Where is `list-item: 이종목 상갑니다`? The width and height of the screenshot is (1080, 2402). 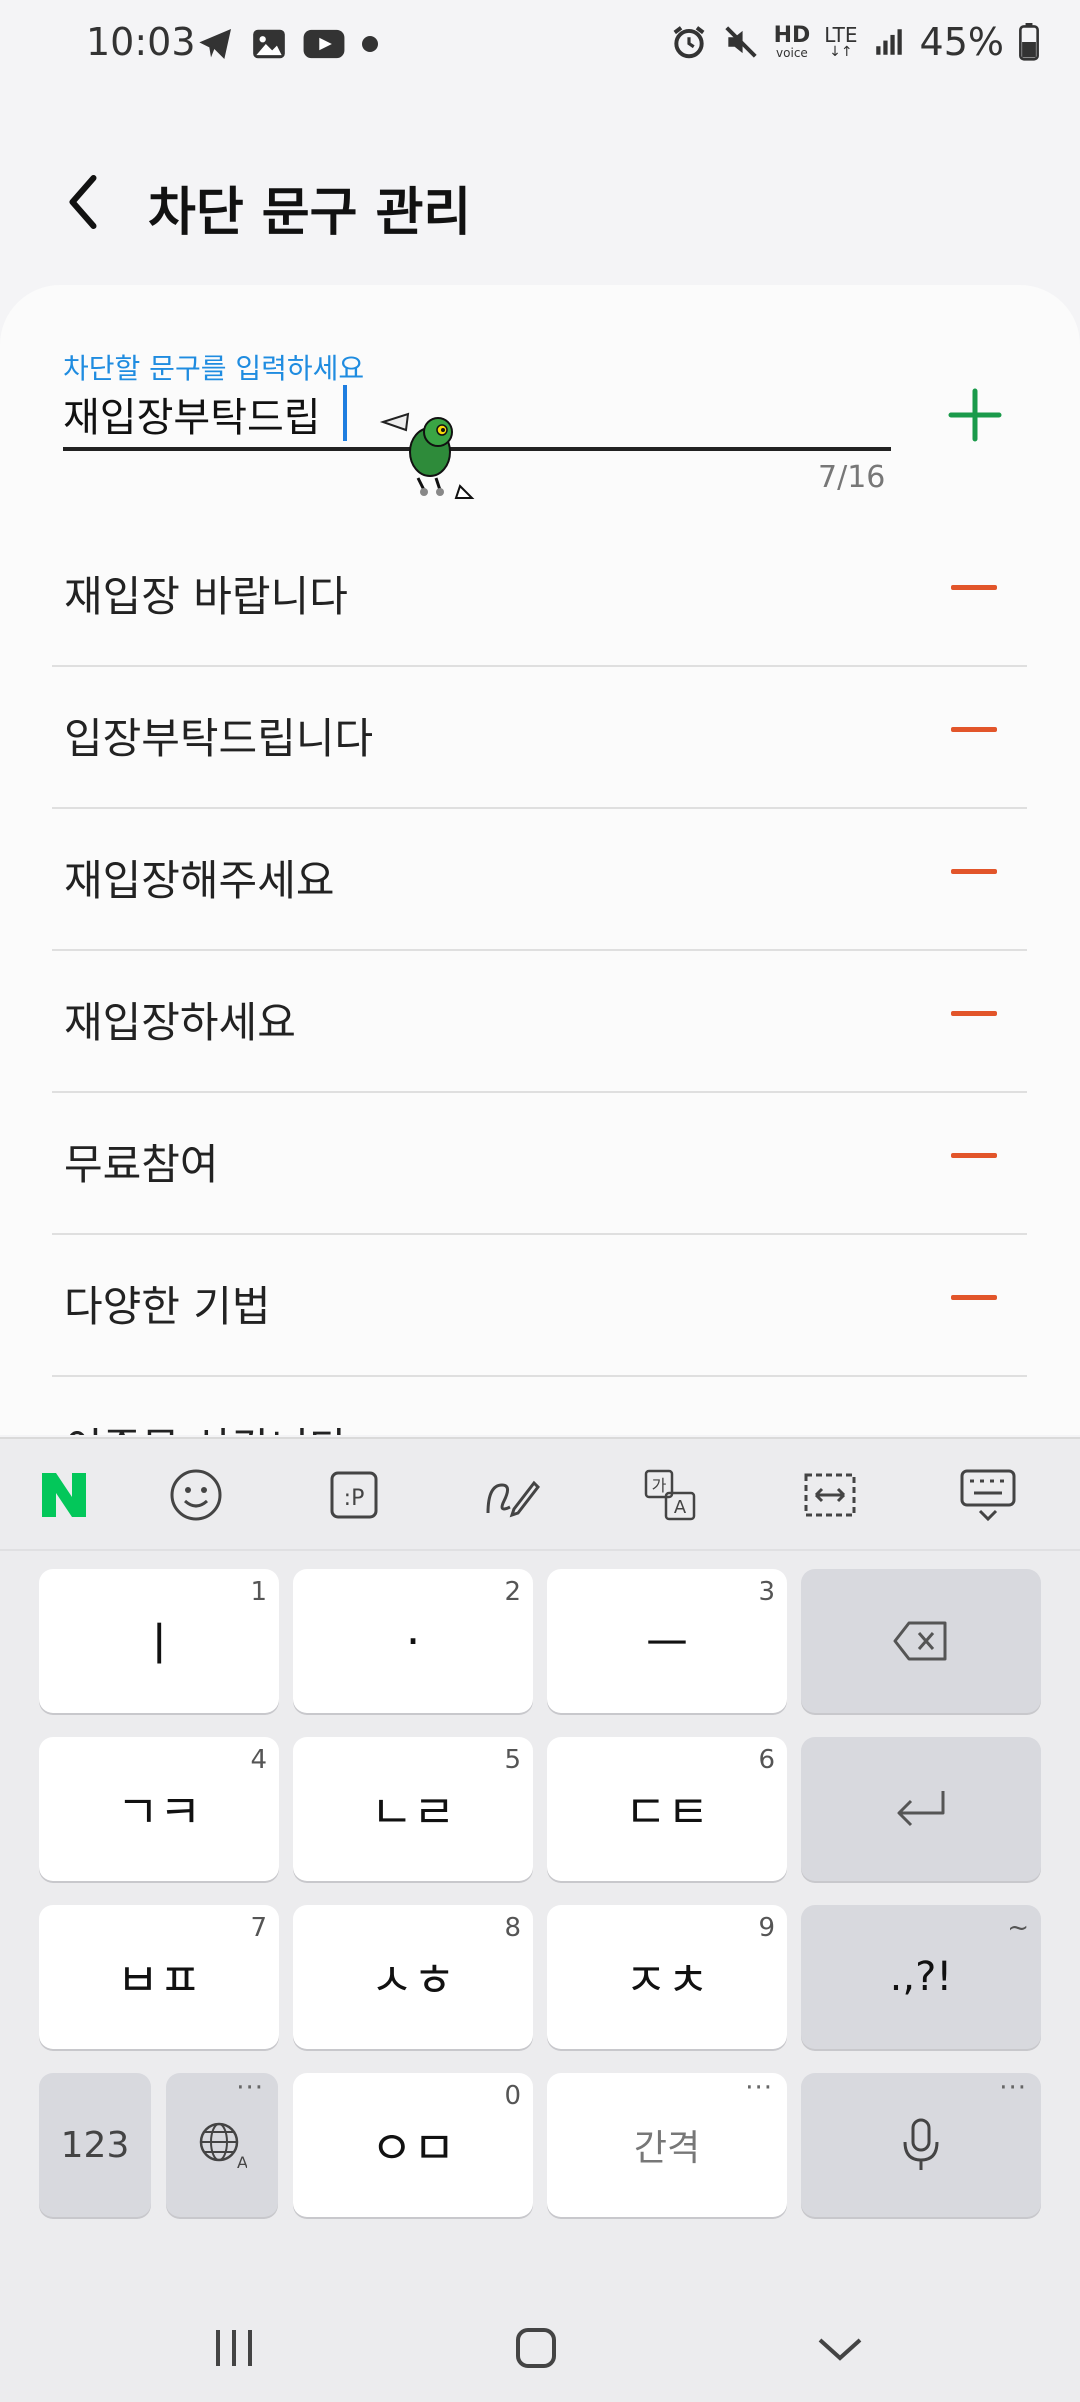 list-item: 이종목 상갑니다 is located at coordinates (539, 1406).